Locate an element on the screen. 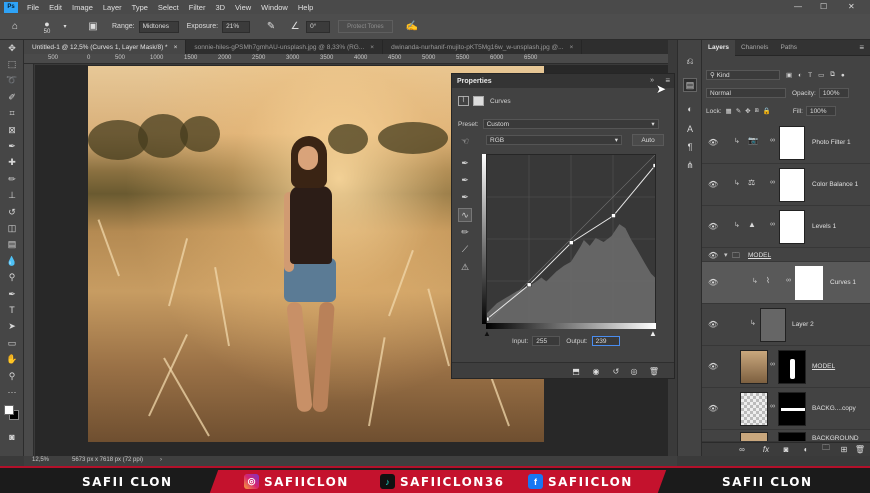 The image size is (870, 493). lock-transparent-icon: ▦ is located at coordinates (729, 111).